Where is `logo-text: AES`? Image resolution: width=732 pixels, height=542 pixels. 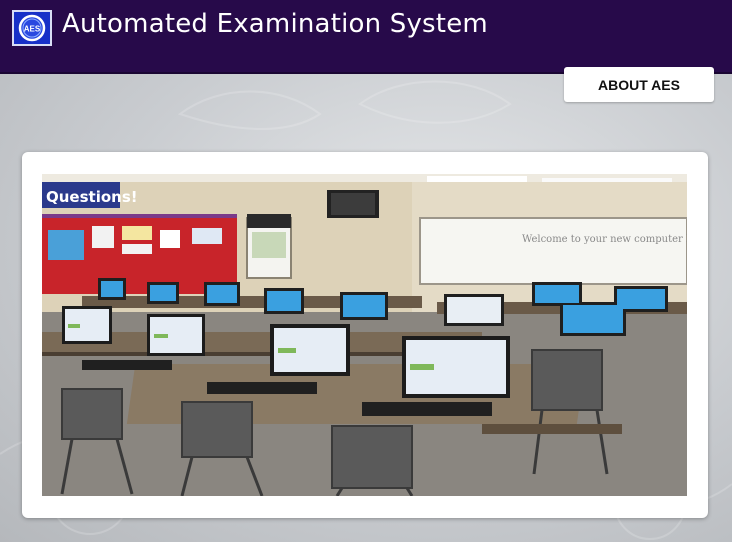 logo-text: AES is located at coordinates (32, 29).